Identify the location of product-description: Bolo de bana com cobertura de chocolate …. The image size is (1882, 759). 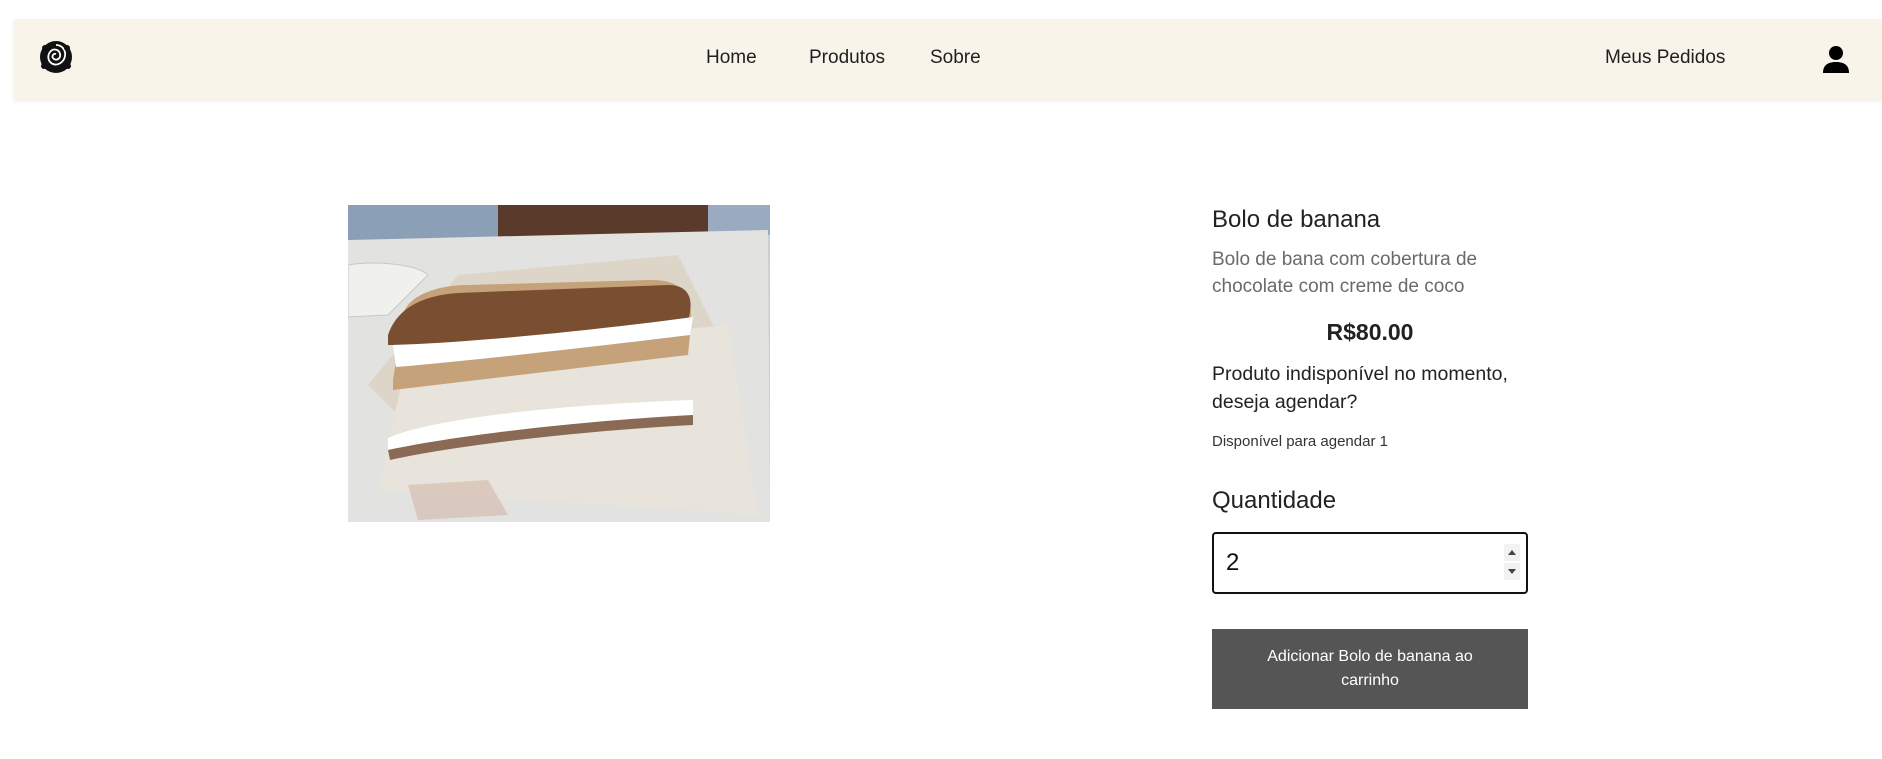
(1345, 273).